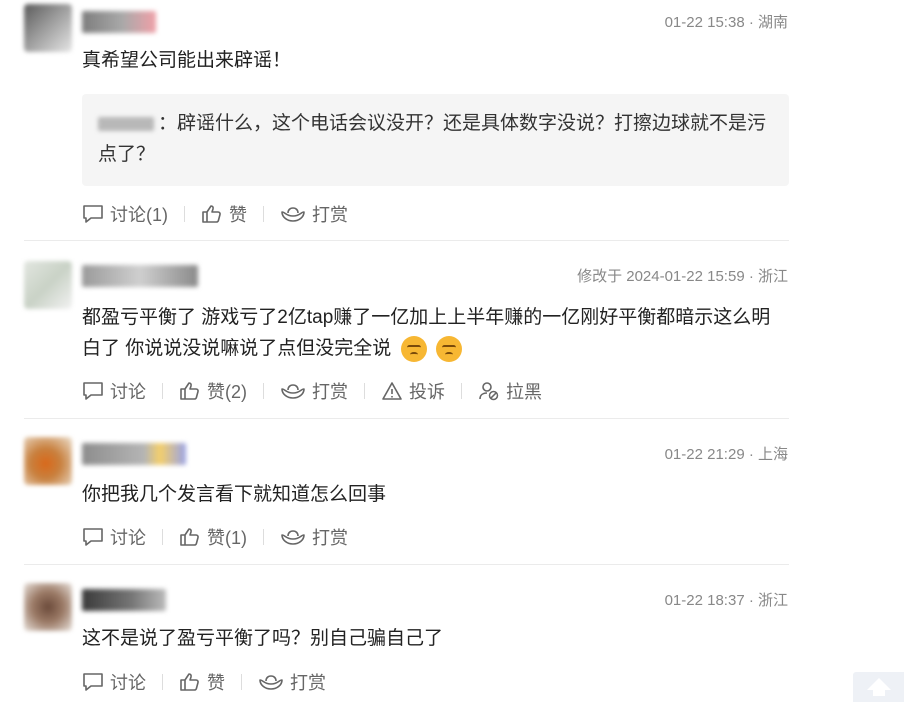 The height and width of the screenshot is (702, 904). Describe the element at coordinates (489, 391) in the screenshot. I see `user-block-icon` at that location.